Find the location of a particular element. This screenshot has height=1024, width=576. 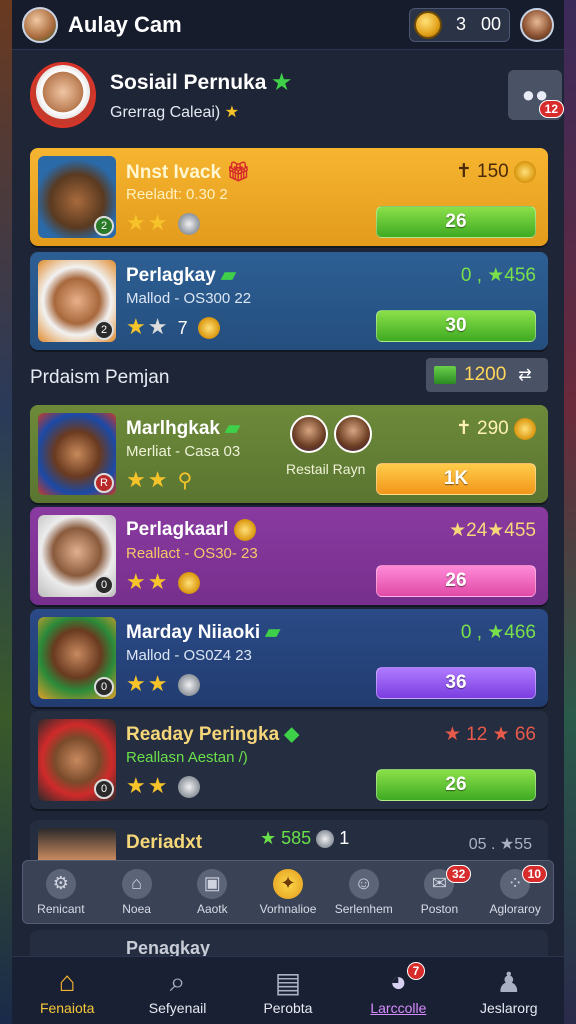

tool-poston: ✉ Poston 32 is located at coordinates (440, 892).